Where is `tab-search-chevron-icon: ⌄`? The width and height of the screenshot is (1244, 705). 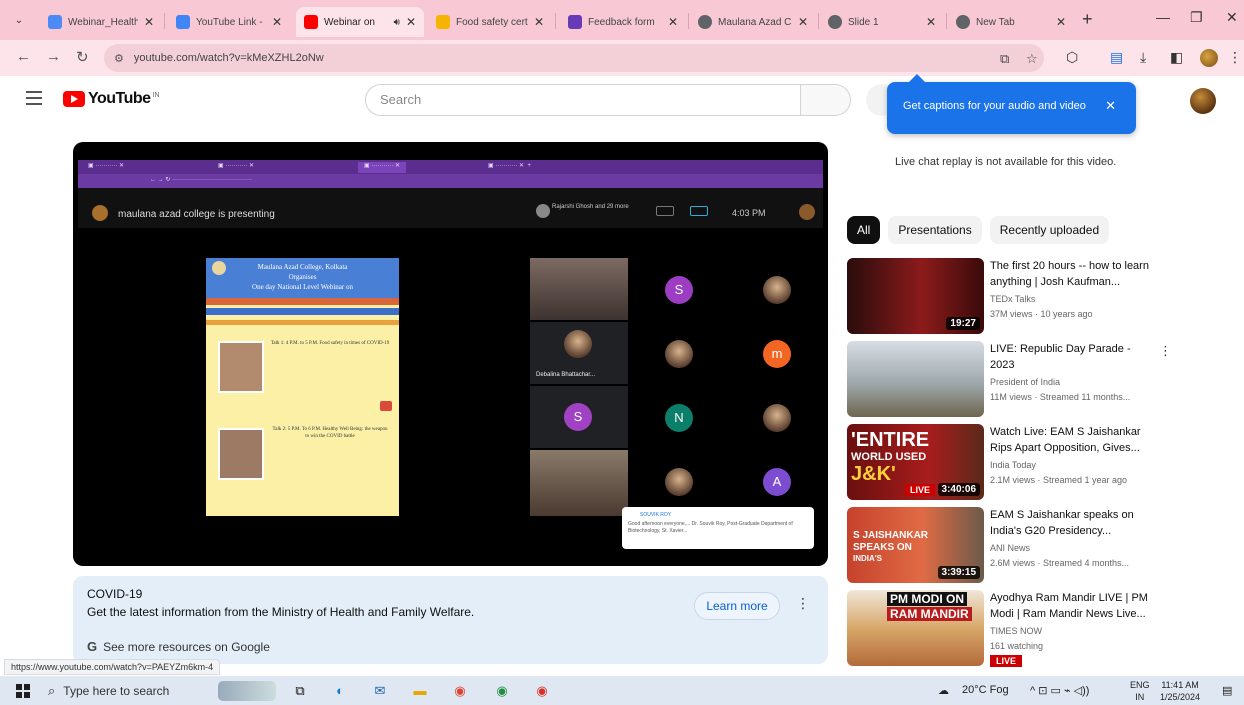 tab-search-chevron-icon: ⌄ is located at coordinates (19, 21).